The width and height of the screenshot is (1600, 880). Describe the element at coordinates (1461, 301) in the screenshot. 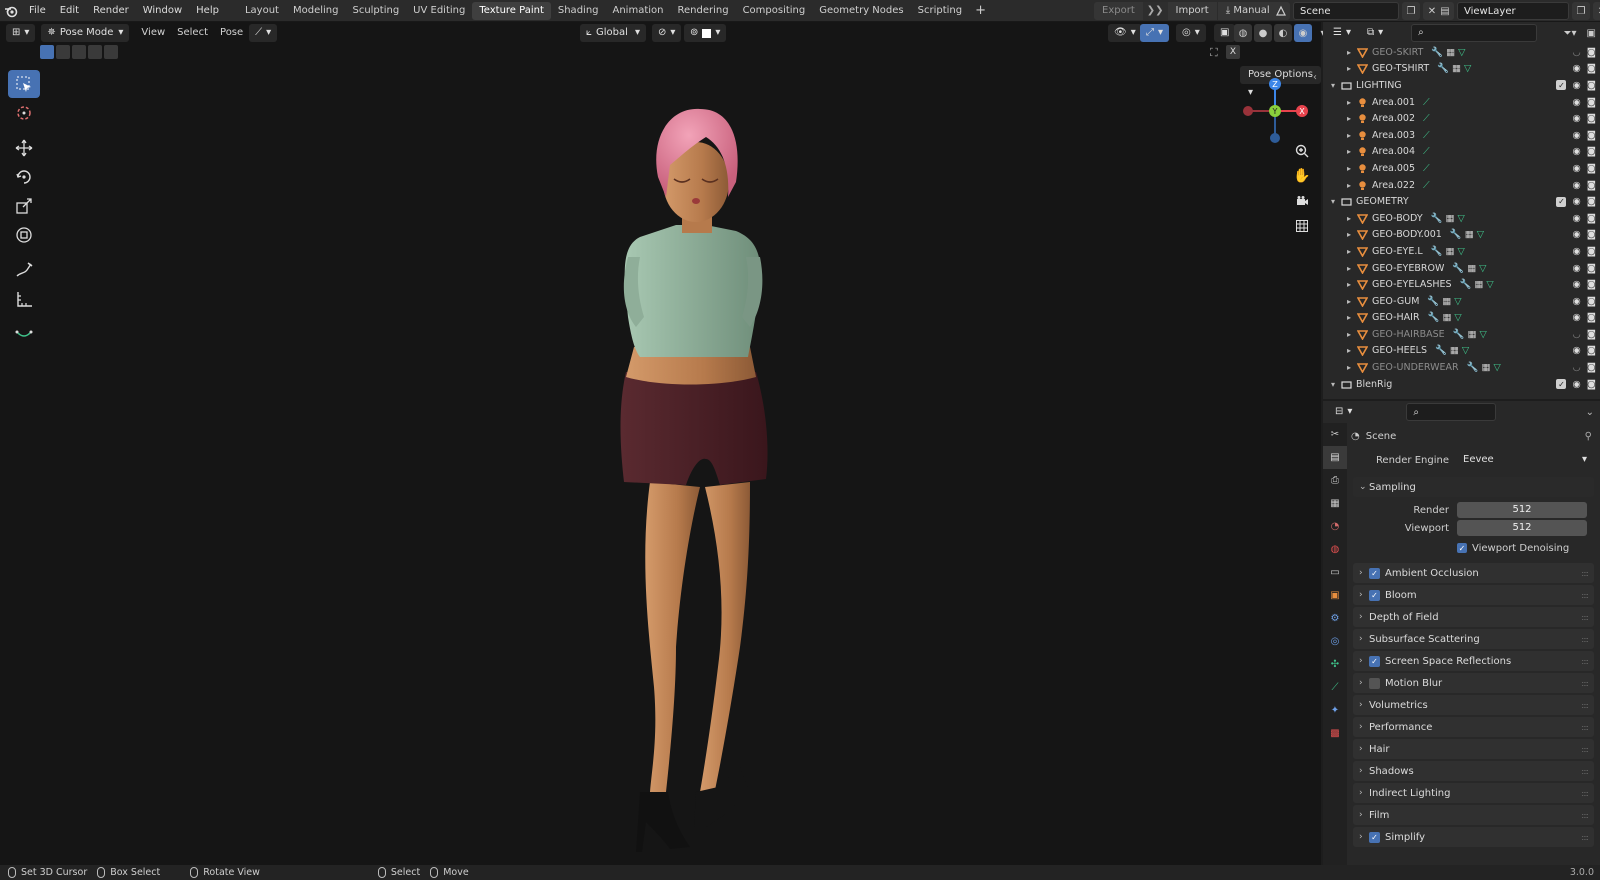

I see `outliner-row: ▸ GEO-GUM 🔧 ▦ ▽ ◉ ◙` at that location.